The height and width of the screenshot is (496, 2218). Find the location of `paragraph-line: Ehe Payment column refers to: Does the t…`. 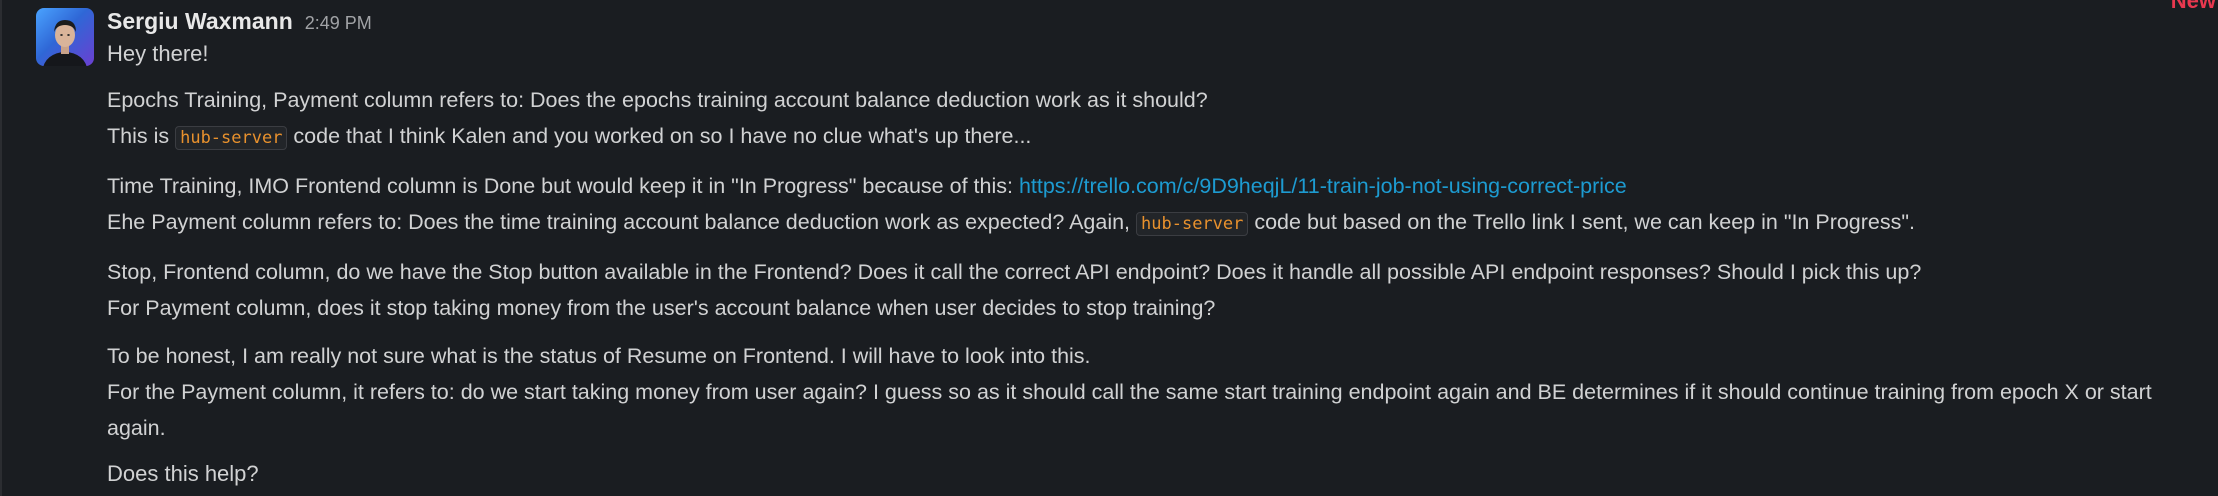

paragraph-line: Ehe Payment column refers to: Does the t… is located at coordinates (1152, 223).